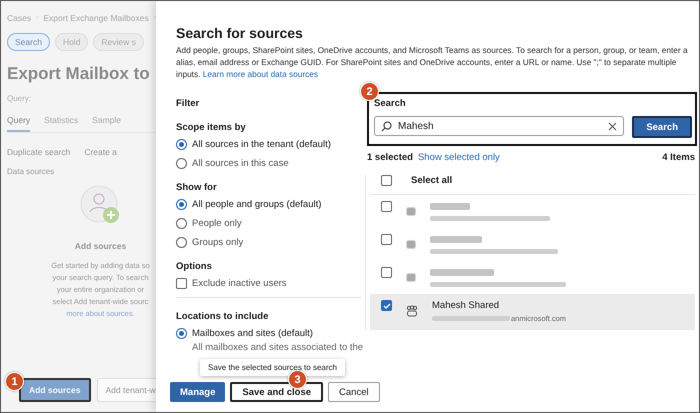  I want to click on filter-chip: Review s, so click(118, 42).